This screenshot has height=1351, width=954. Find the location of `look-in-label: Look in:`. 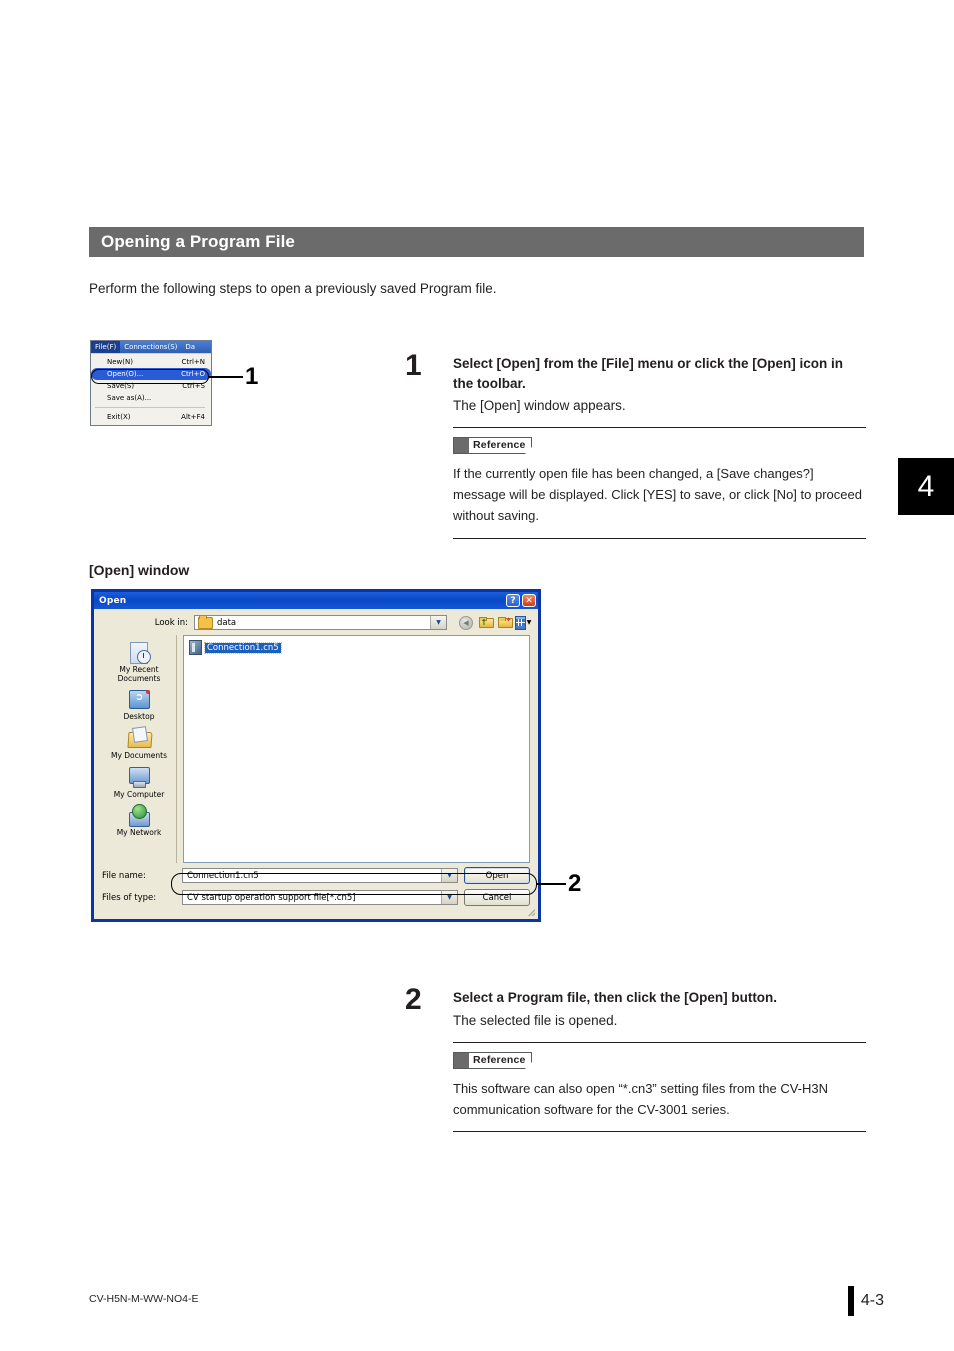

look-in-label: Look in: is located at coordinates (171, 622).